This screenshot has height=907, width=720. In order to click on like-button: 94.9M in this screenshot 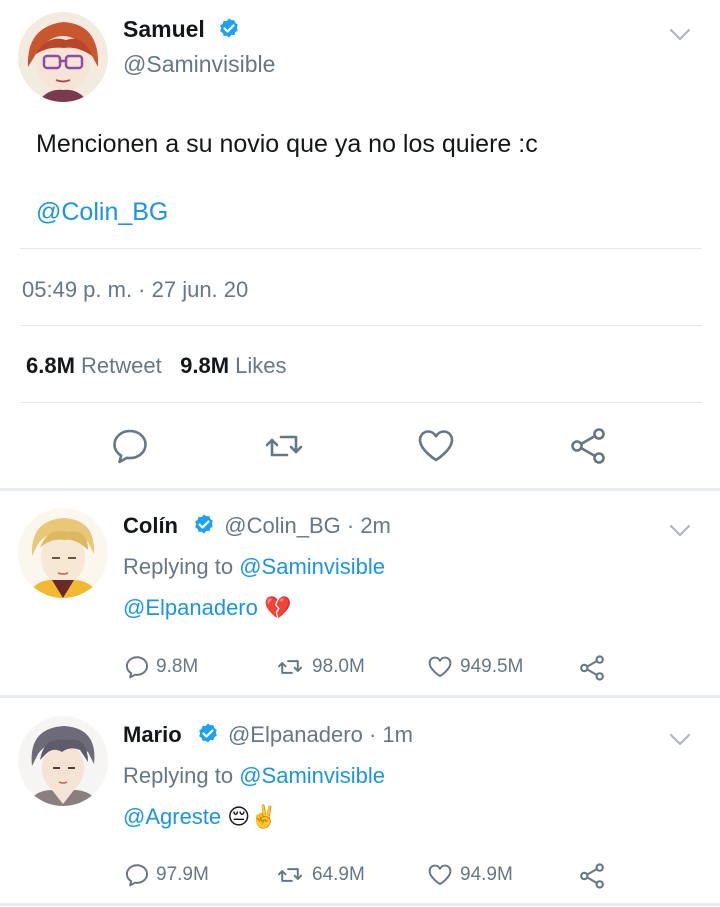, I will do `click(469, 875)`.